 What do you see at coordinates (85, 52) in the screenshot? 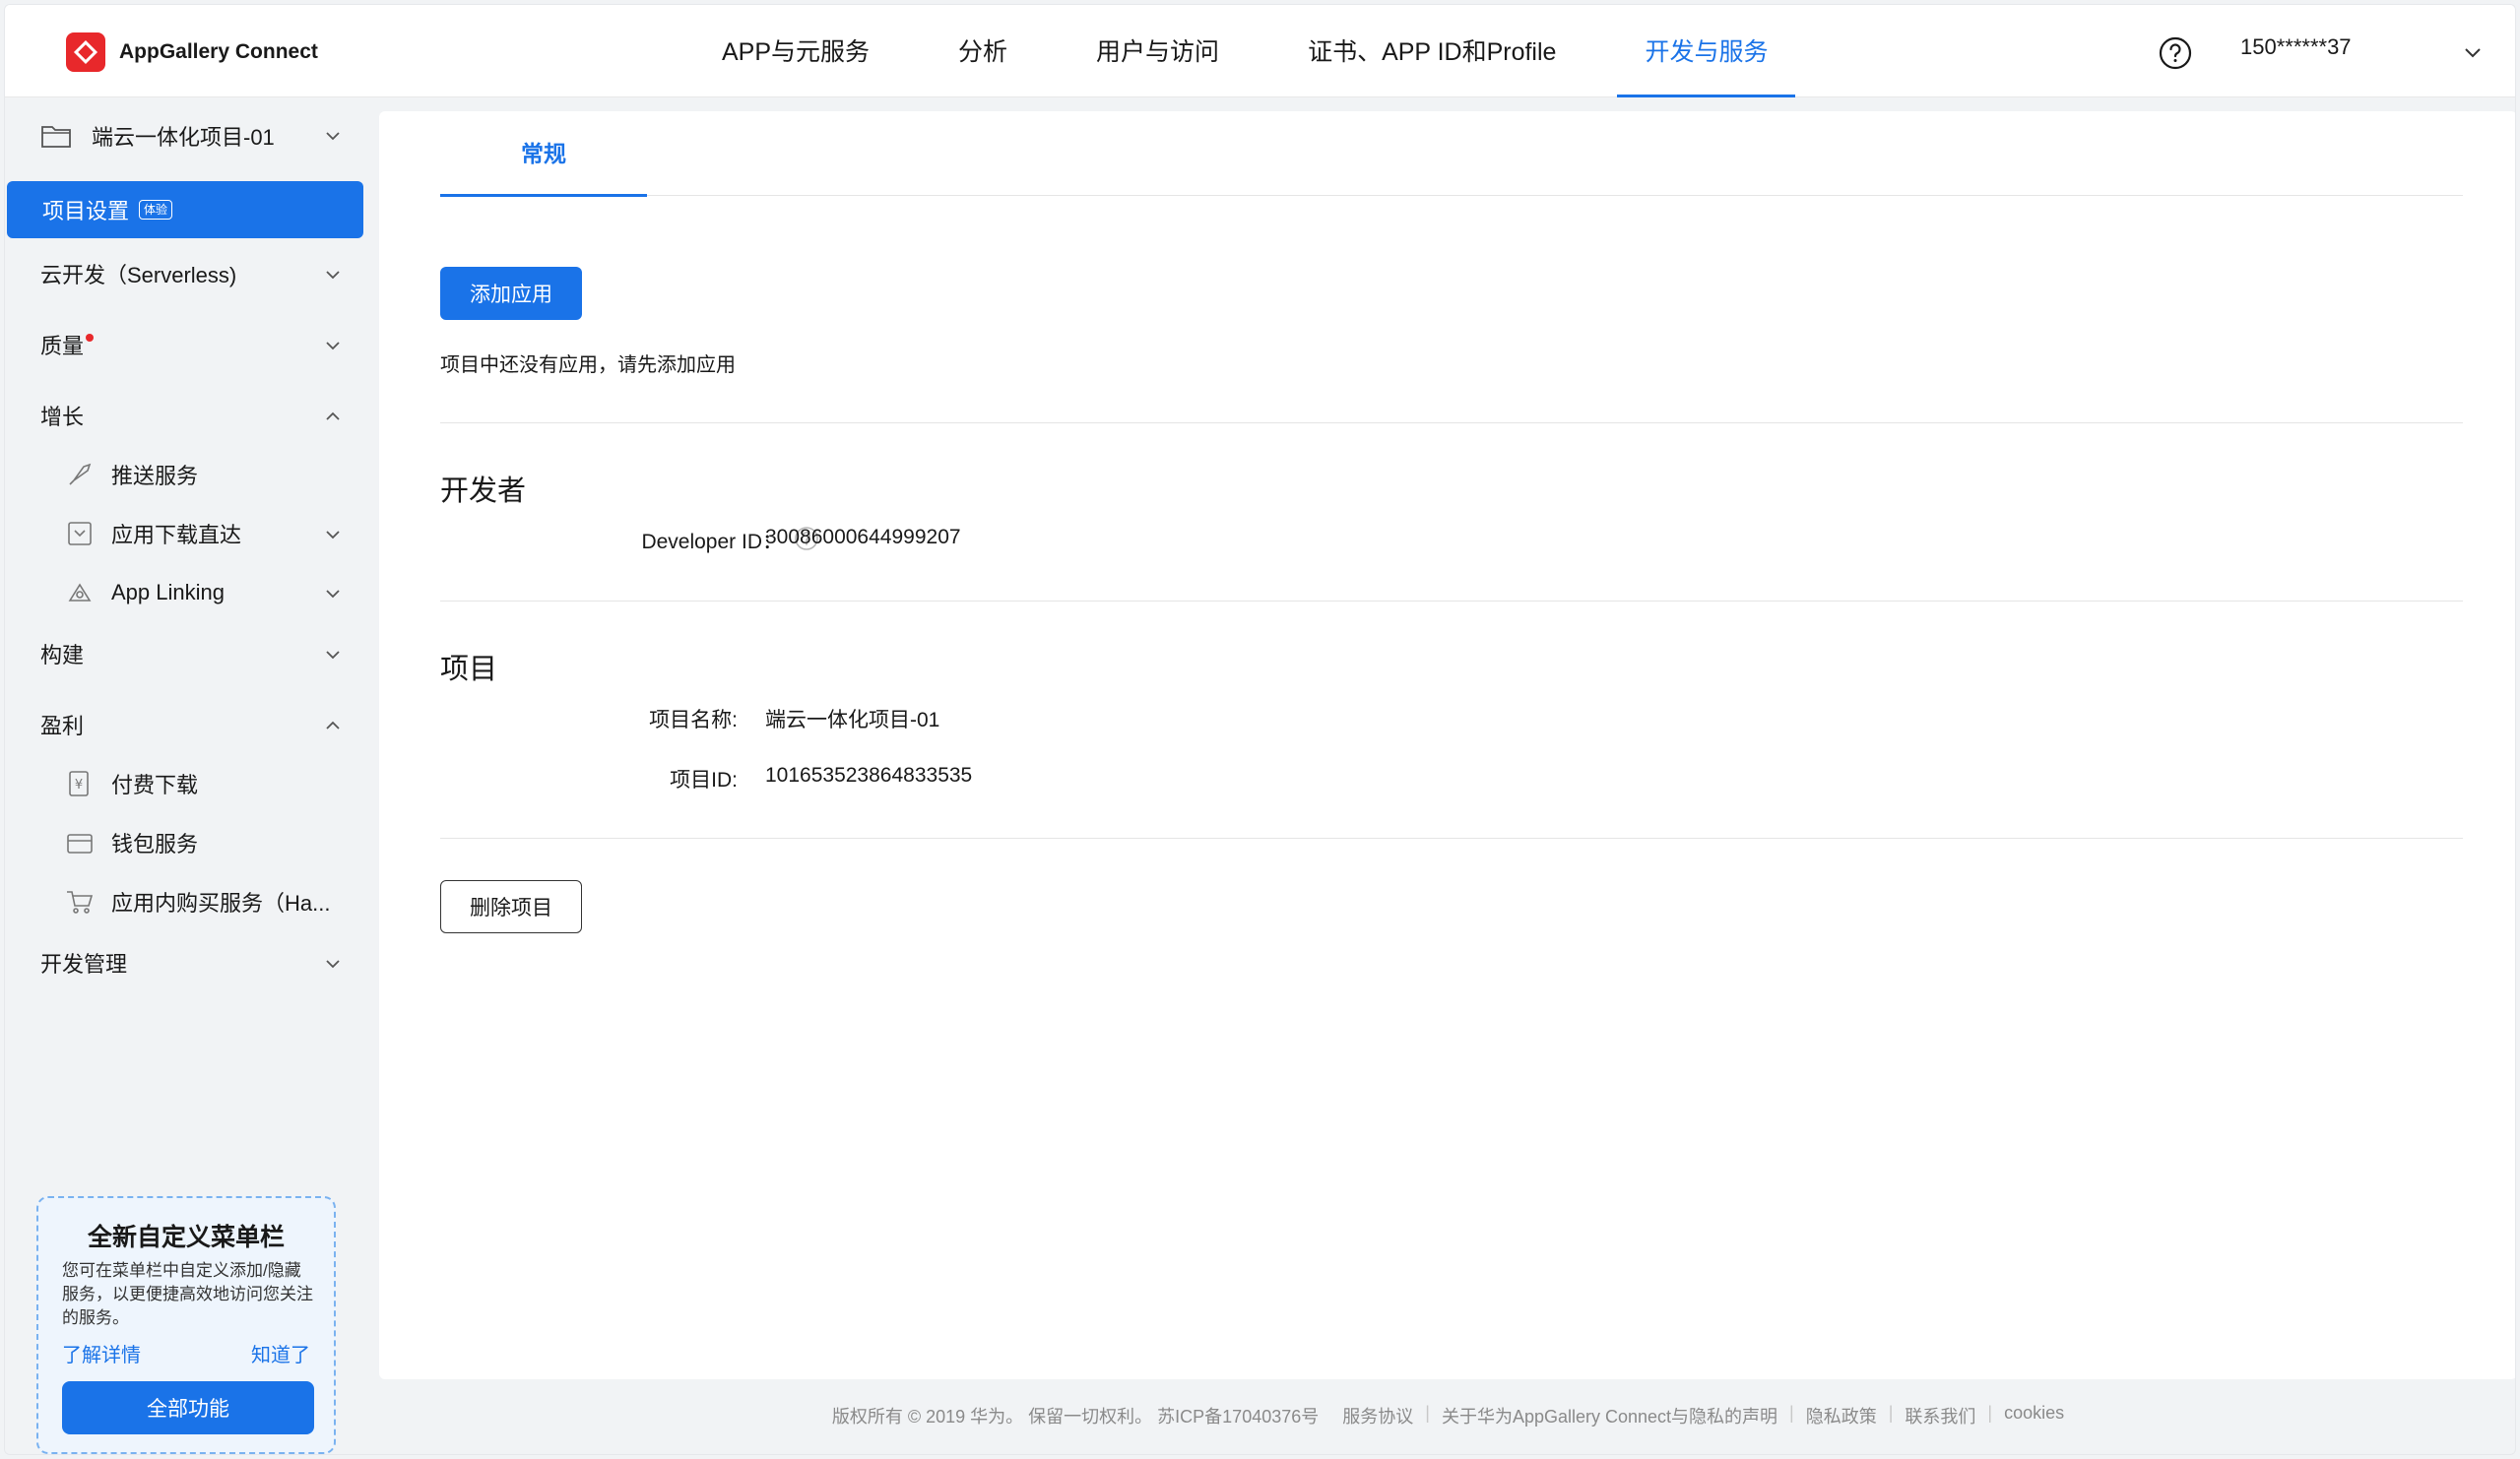
I see `appgallery-logo-icon` at bounding box center [85, 52].